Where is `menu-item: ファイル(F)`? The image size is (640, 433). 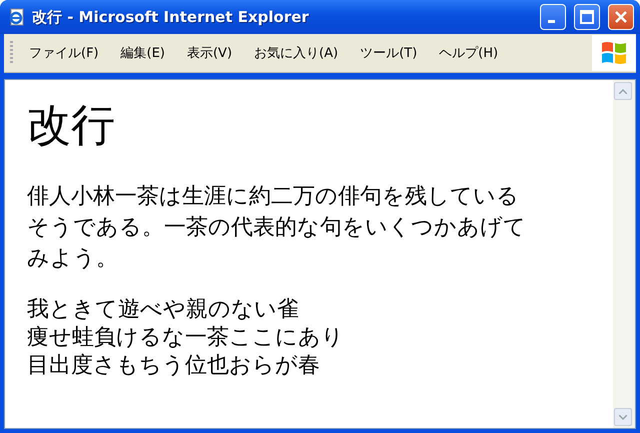
menu-item: ファイル(F) is located at coordinates (64, 53).